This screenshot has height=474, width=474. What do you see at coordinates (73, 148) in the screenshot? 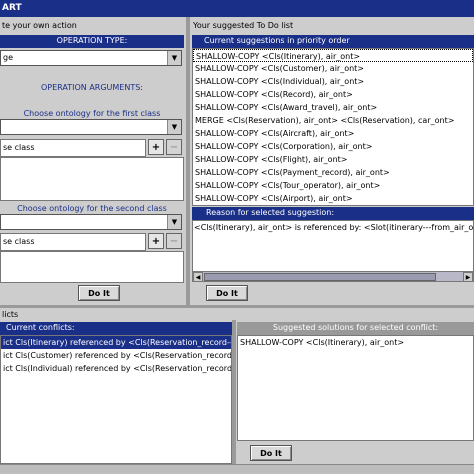
I see `first-class-field: se class` at bounding box center [73, 148].